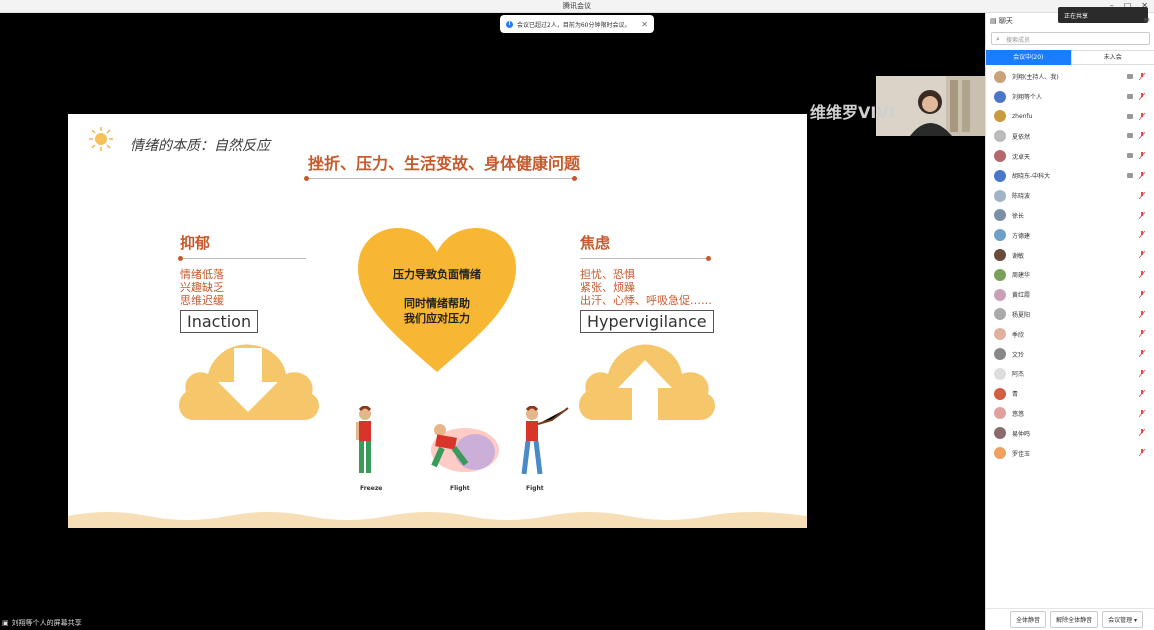 The image size is (1154, 630). Describe the element at coordinates (1021, 157) in the screenshot. I see `member-name: 沈卓天` at that location.